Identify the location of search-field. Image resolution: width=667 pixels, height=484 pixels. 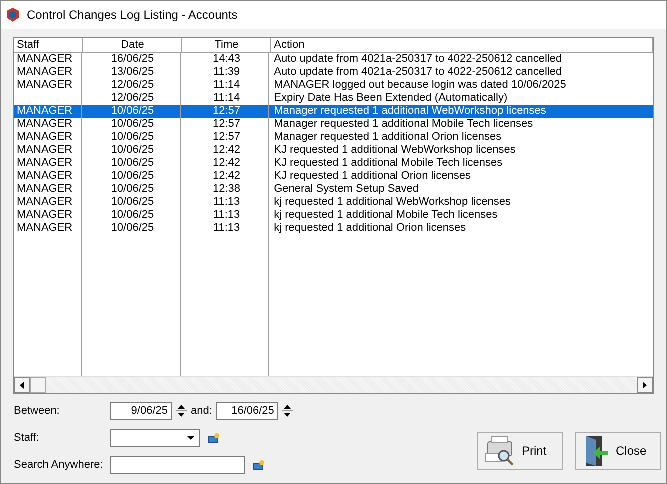
(177, 465).